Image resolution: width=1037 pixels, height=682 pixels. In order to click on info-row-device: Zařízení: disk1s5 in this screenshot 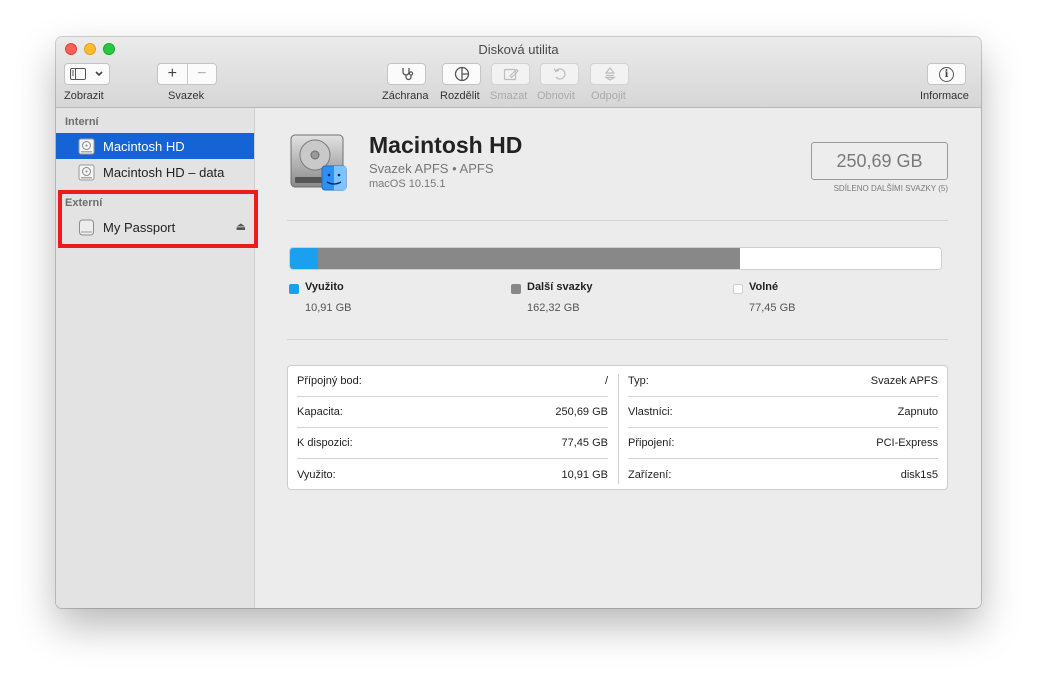, I will do `click(783, 474)`.